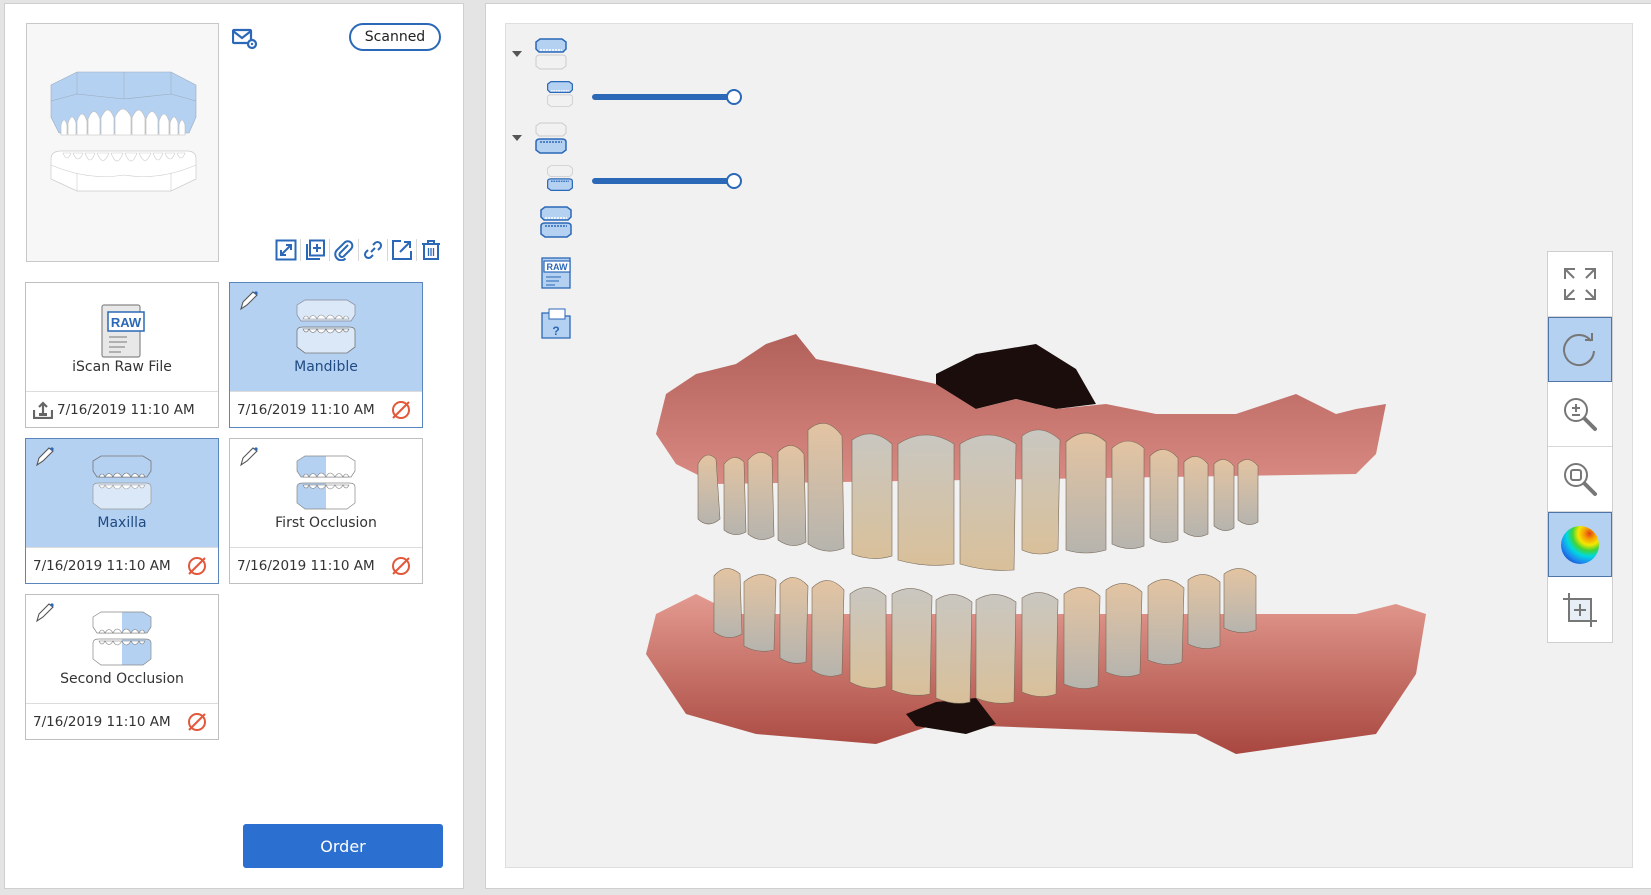 The width and height of the screenshot is (1651, 895). I want to click on svg-text: RAW, so click(126, 322).